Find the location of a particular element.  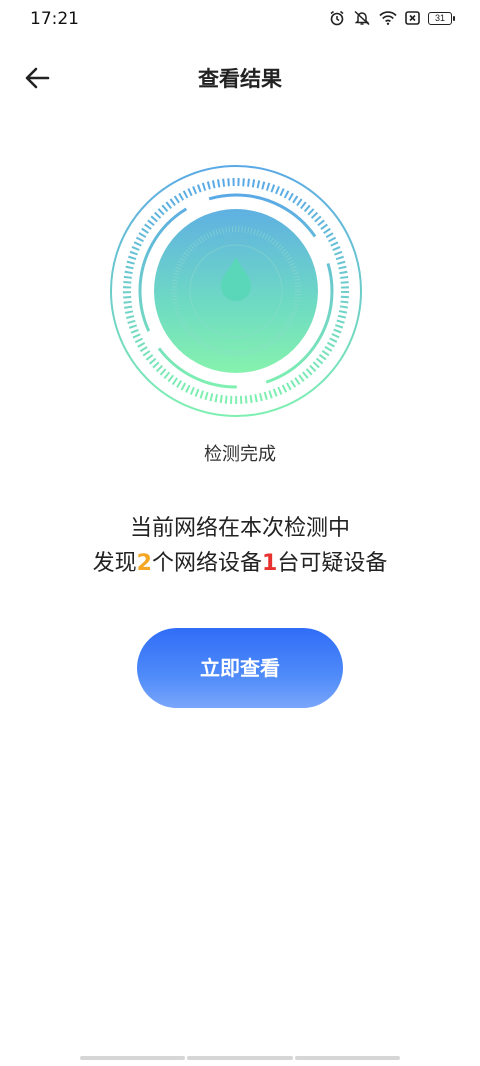

status-bar: 17:21 31 is located at coordinates (240, 20).